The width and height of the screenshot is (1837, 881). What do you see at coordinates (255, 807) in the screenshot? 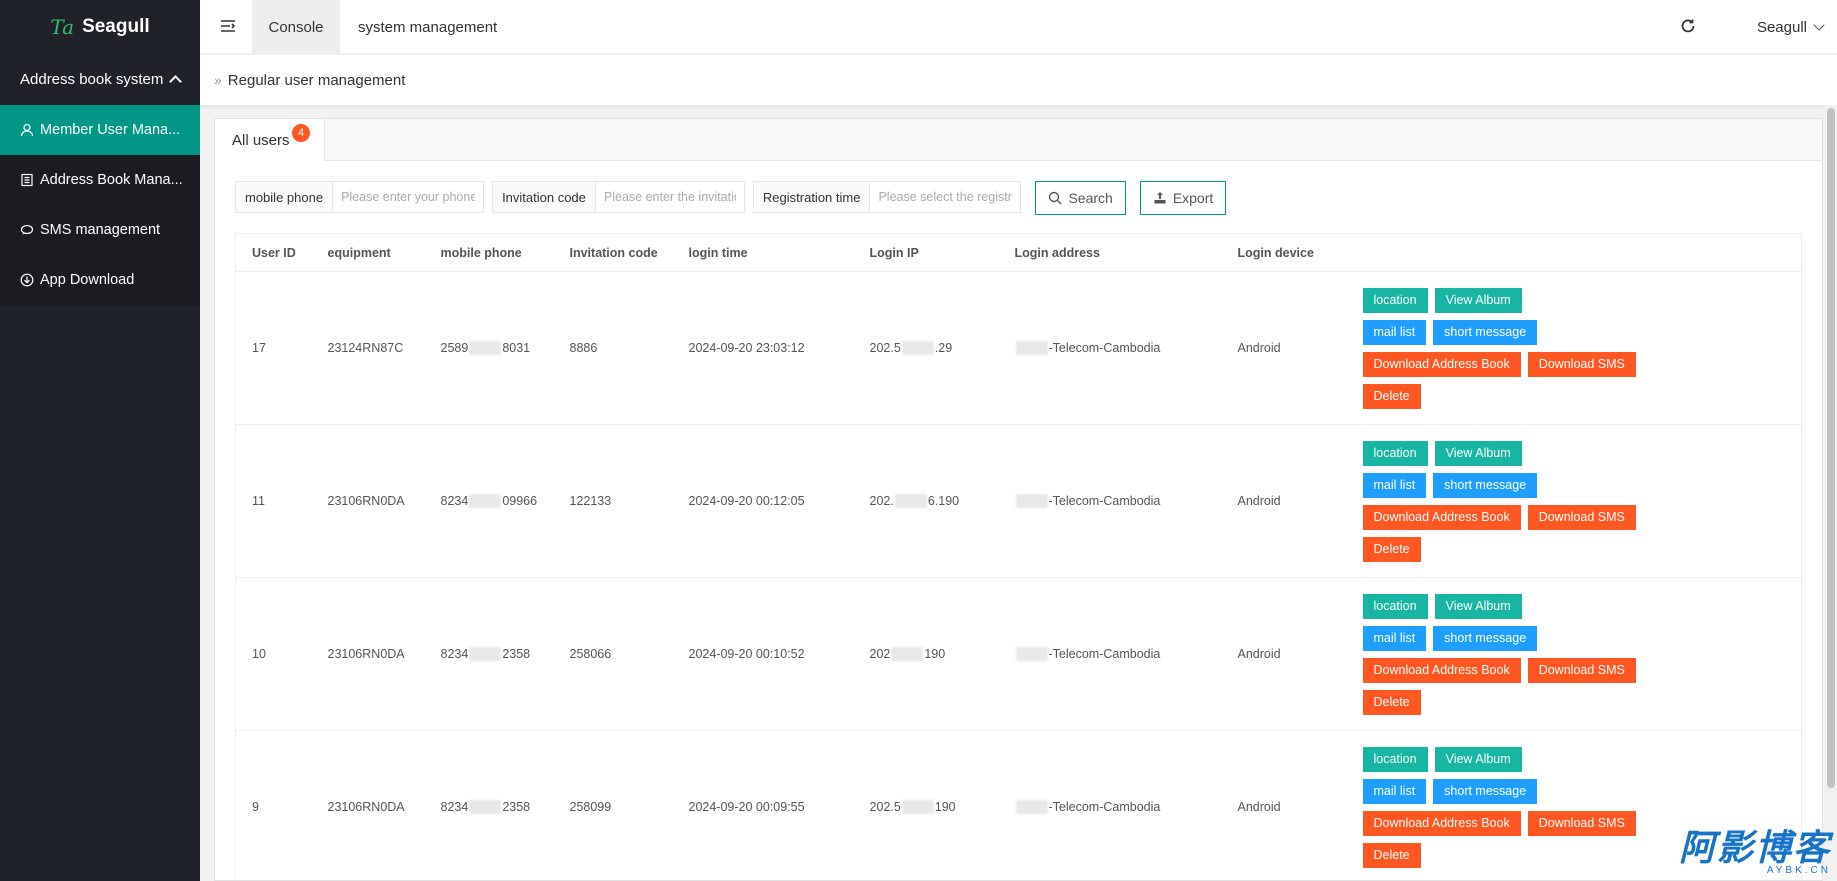
I see `cell-value-id: 9` at bounding box center [255, 807].